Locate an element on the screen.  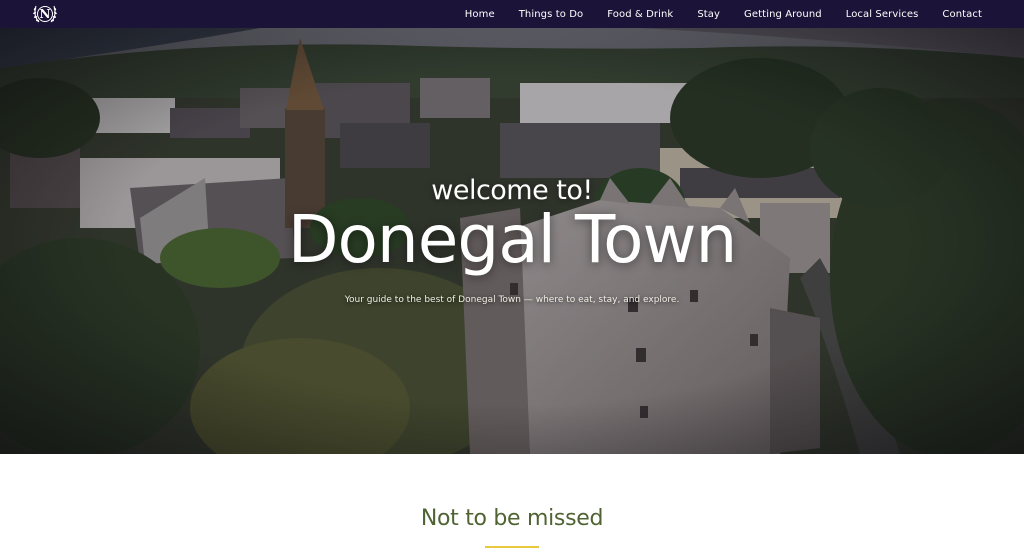
section-title: Not to be missed is located at coordinates (512, 518).